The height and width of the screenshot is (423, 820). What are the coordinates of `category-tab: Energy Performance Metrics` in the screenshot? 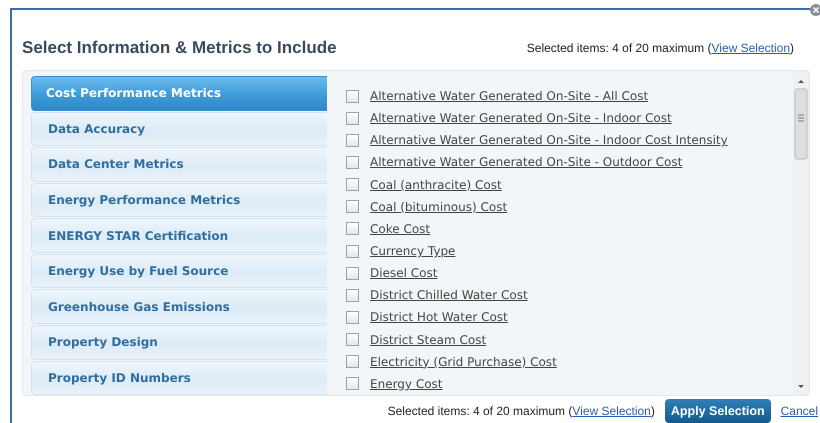 It's located at (179, 200).